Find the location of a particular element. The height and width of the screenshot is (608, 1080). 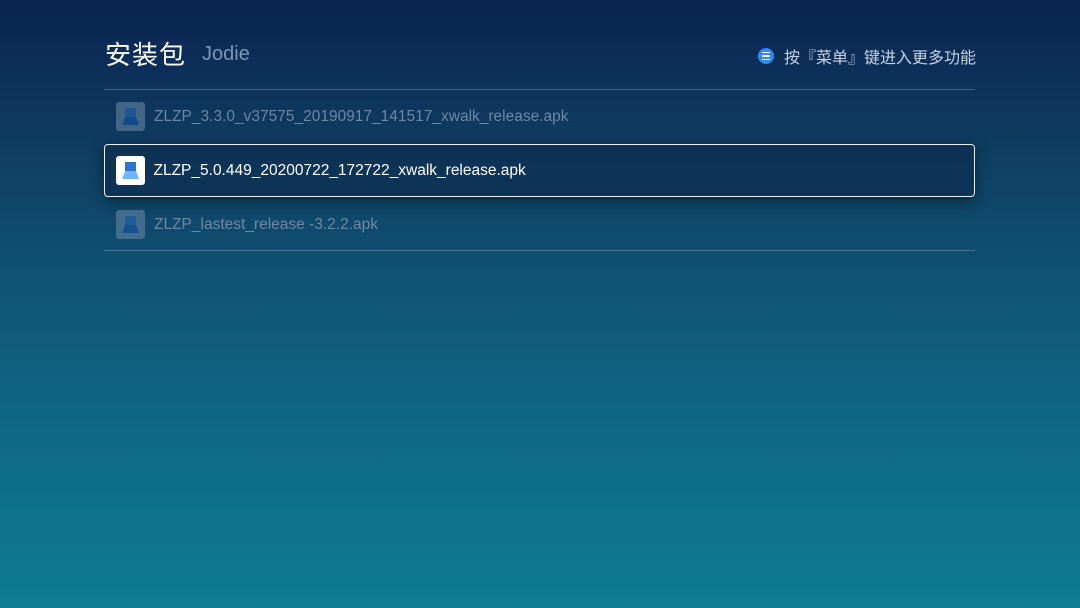

file-item: ZLZP_lastest_release -3.2.2.apk is located at coordinates (539, 224).